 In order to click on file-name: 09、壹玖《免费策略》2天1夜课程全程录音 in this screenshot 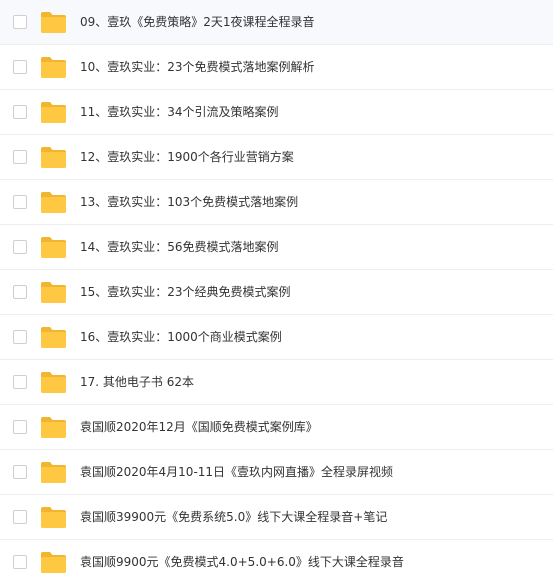, I will do `click(197, 22)`.